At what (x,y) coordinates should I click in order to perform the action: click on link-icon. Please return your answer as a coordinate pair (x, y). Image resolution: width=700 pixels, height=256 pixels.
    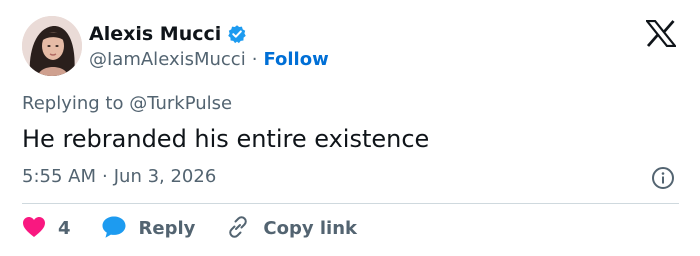
    Looking at the image, I should click on (238, 229).